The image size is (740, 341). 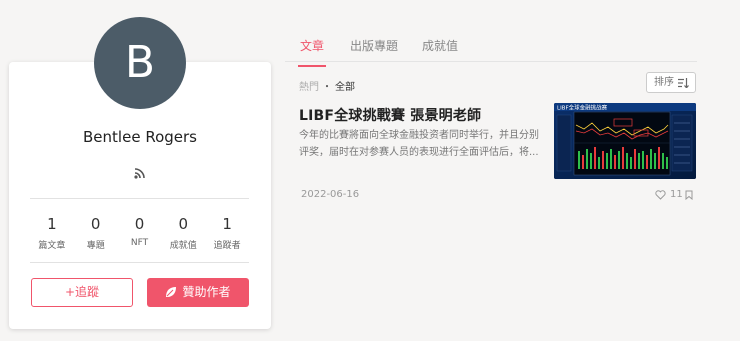 What do you see at coordinates (664, 82) in the screenshot?
I see `sort-label: 排序` at bounding box center [664, 82].